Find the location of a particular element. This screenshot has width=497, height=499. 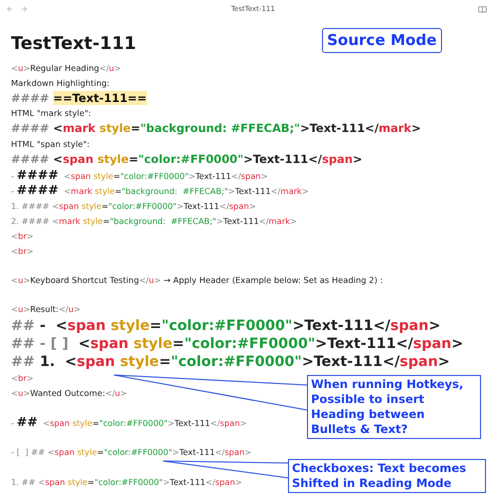

code-line: <u>Result:</u> is located at coordinates (46, 309).